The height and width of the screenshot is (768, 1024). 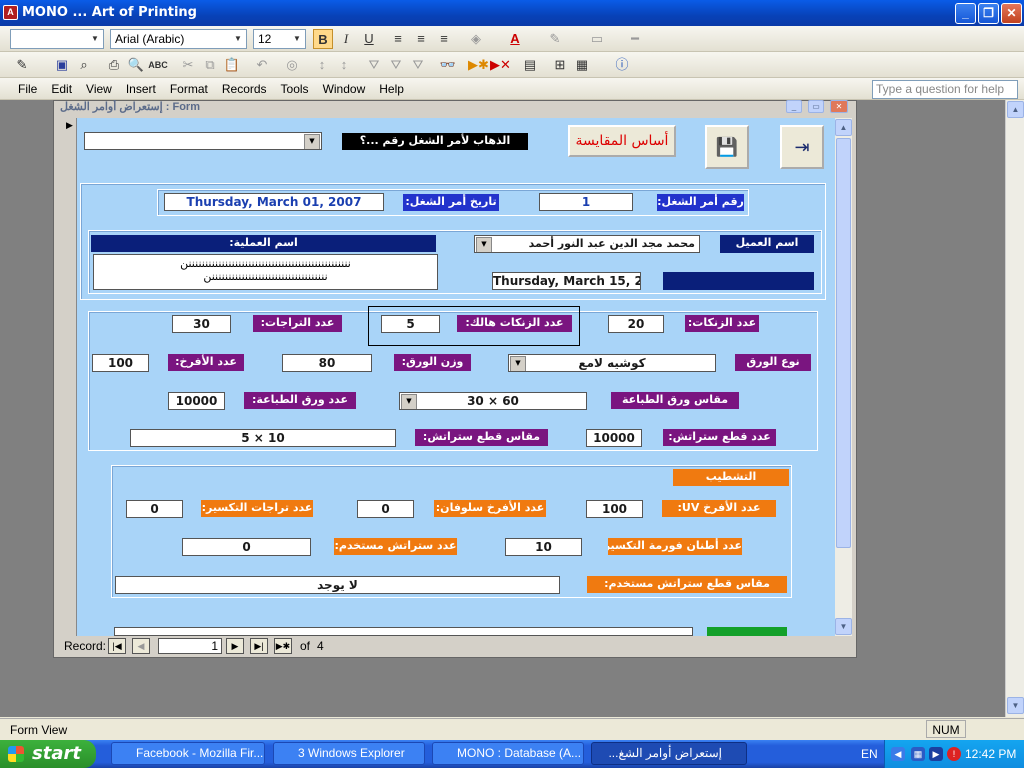 What do you see at coordinates (349, 753) in the screenshot?
I see `taskbar-explorer: 3 Windows Explorer` at bounding box center [349, 753].